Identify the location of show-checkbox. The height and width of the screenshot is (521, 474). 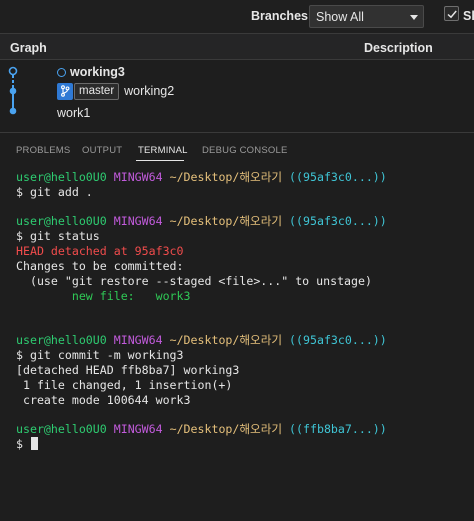
(451, 13).